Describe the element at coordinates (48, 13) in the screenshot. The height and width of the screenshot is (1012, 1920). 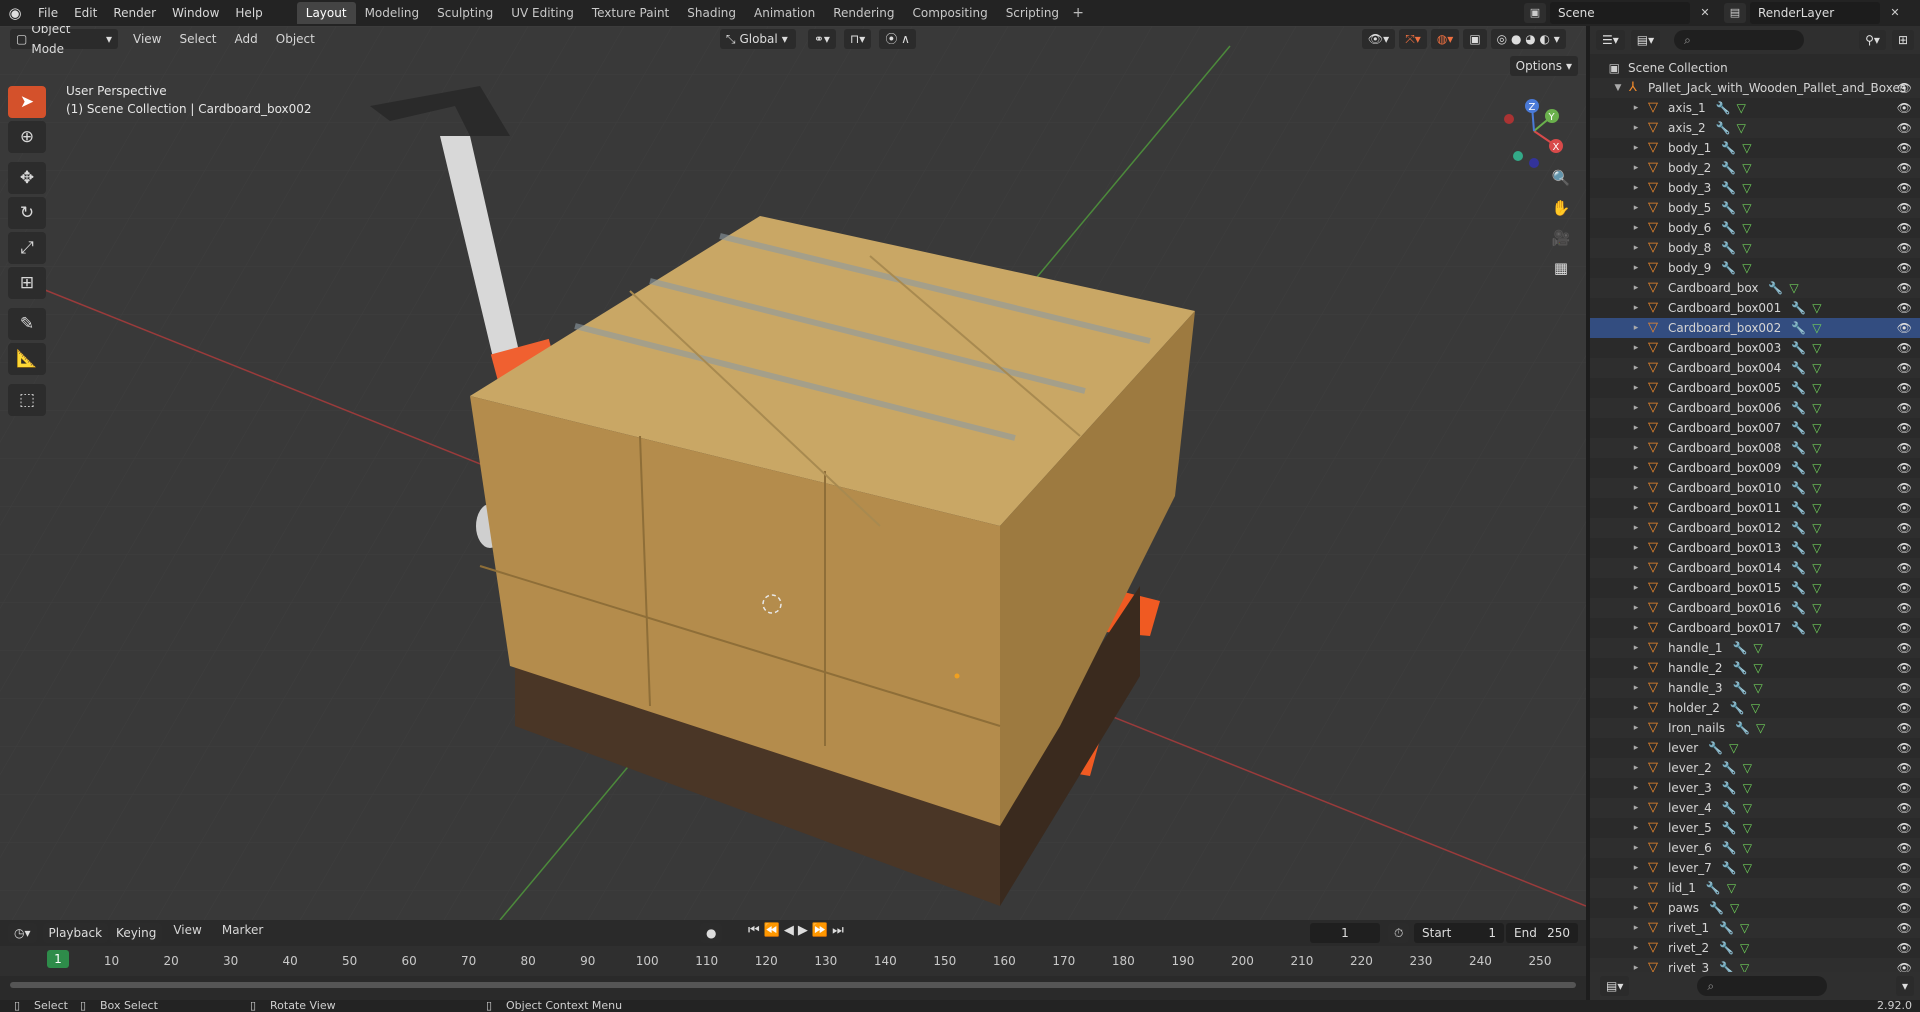
I see `menu-file: File` at that location.